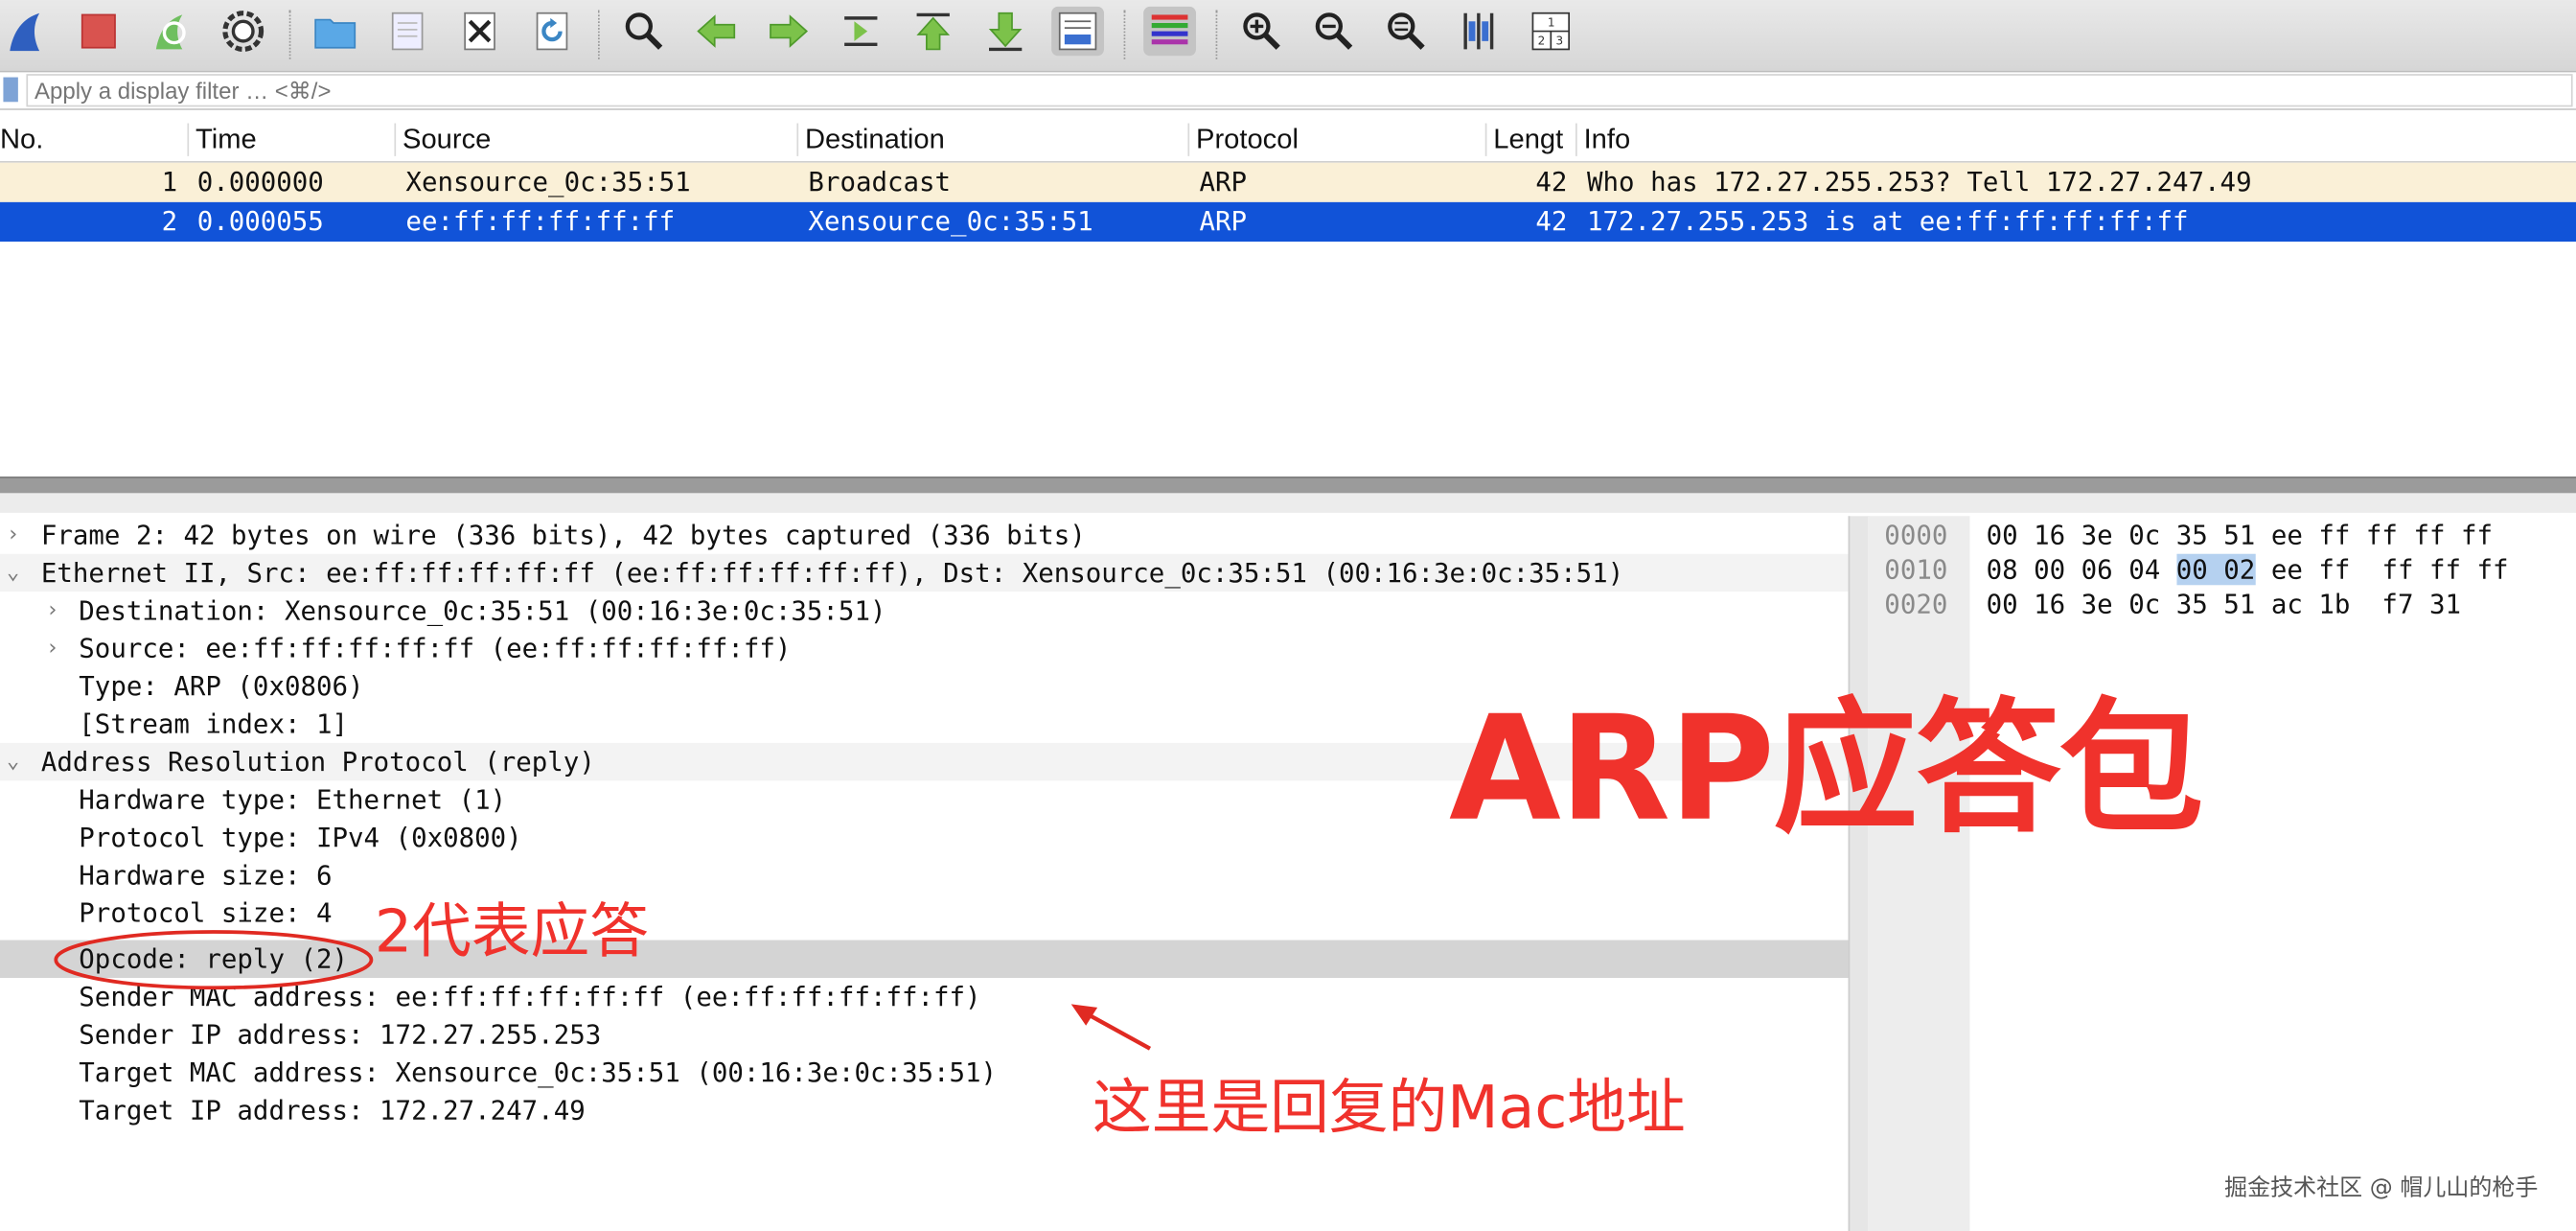 The width and height of the screenshot is (2576, 1231). What do you see at coordinates (300, 837) in the screenshot?
I see `tree-item-label: Protocol type: IPv4 (0x0800)` at bounding box center [300, 837].